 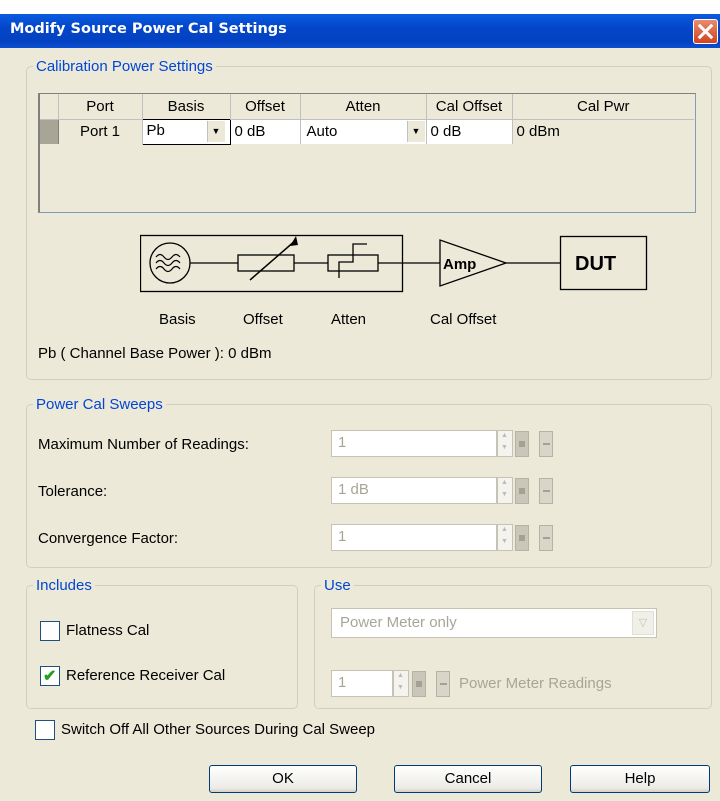 I want to click on title-bar: Modify Source Power Cal Settings, so click(x=360, y=31).